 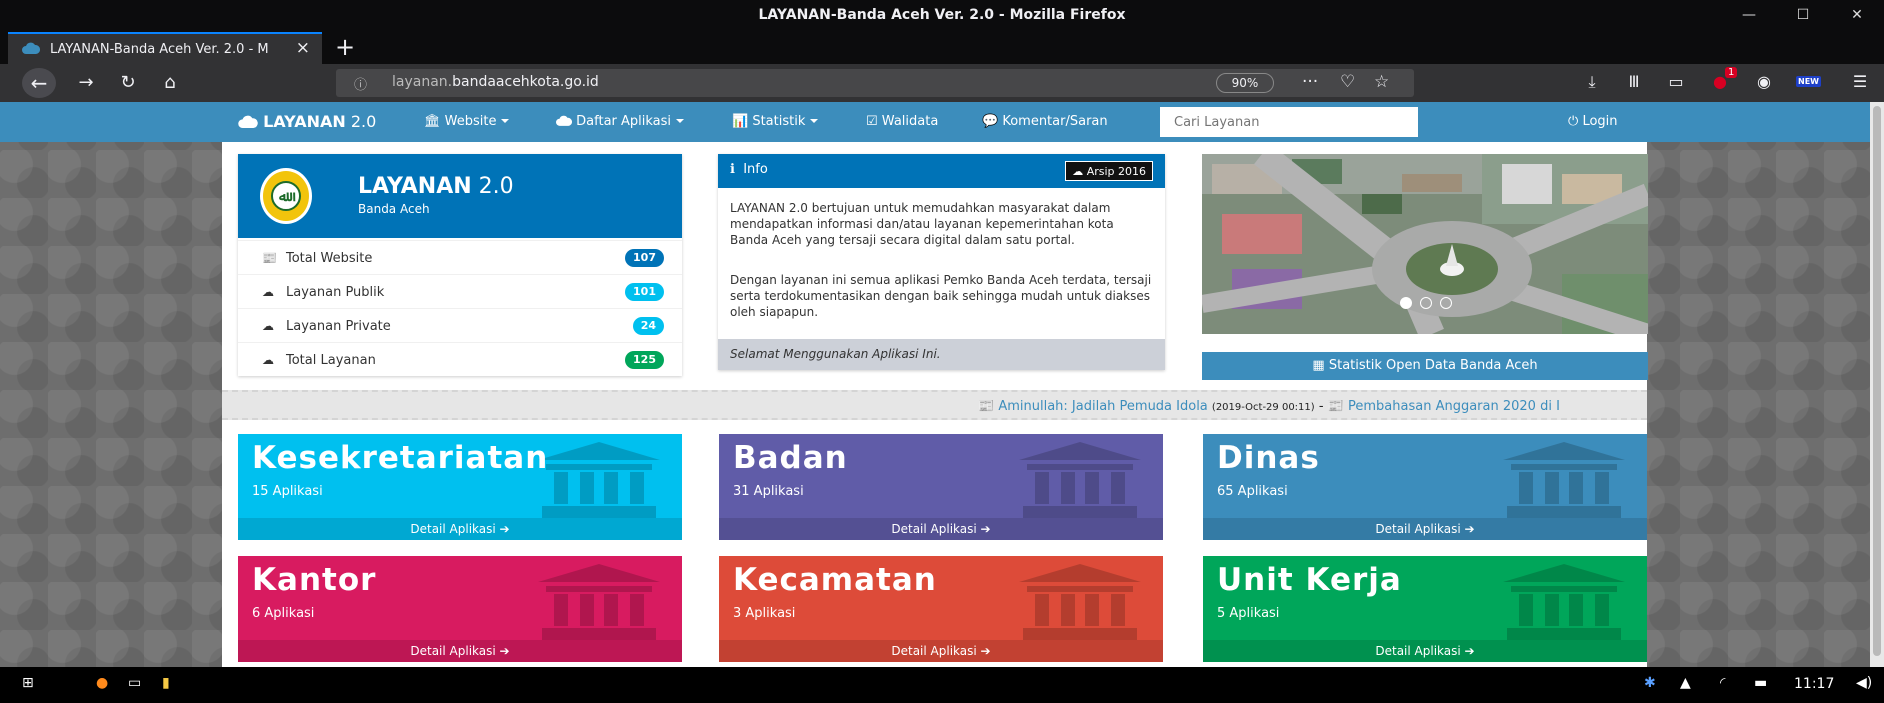 What do you see at coordinates (775, 121) in the screenshot?
I see `menu-statistik: 📊 Statistik` at bounding box center [775, 121].